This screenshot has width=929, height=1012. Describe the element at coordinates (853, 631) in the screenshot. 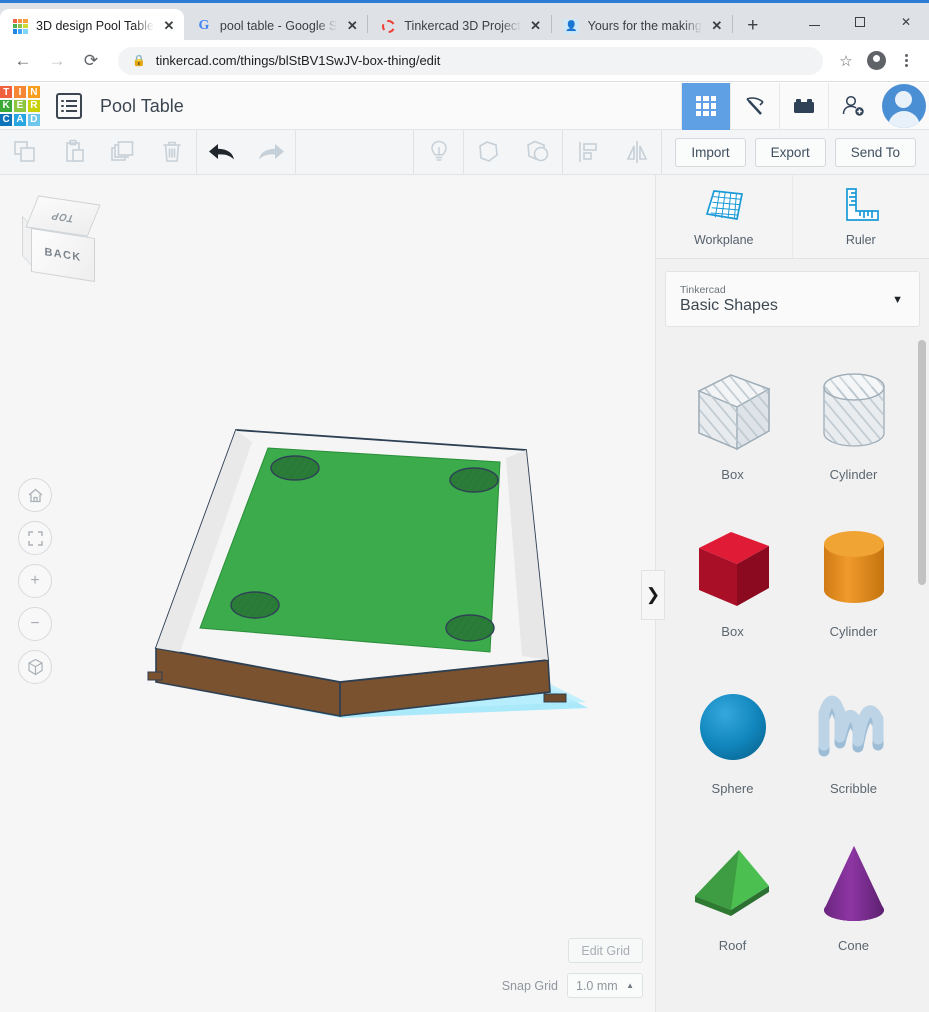

I see `shape-label: Cylinder` at that location.